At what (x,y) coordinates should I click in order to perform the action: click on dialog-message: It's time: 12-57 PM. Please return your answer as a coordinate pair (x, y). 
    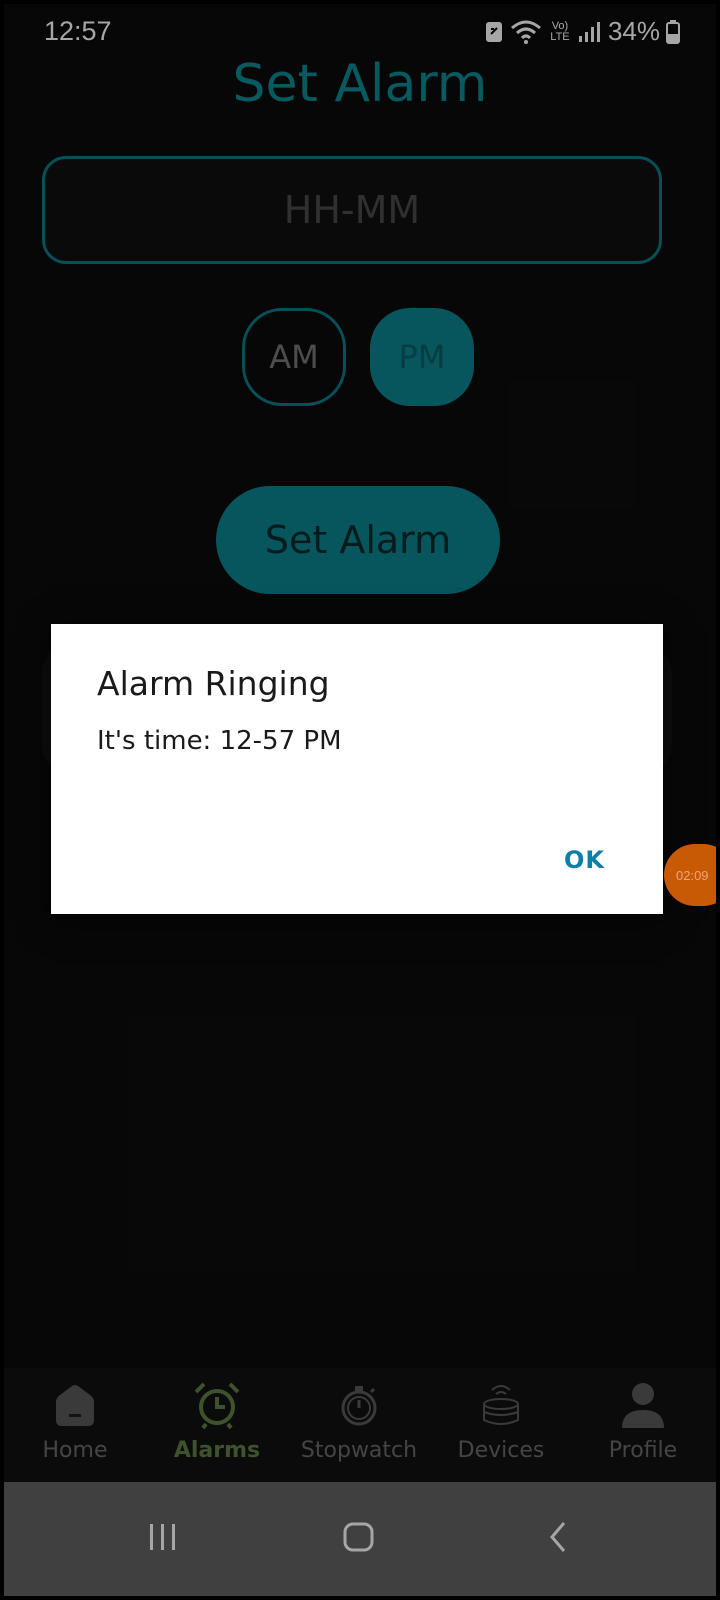
    Looking at the image, I should click on (219, 741).